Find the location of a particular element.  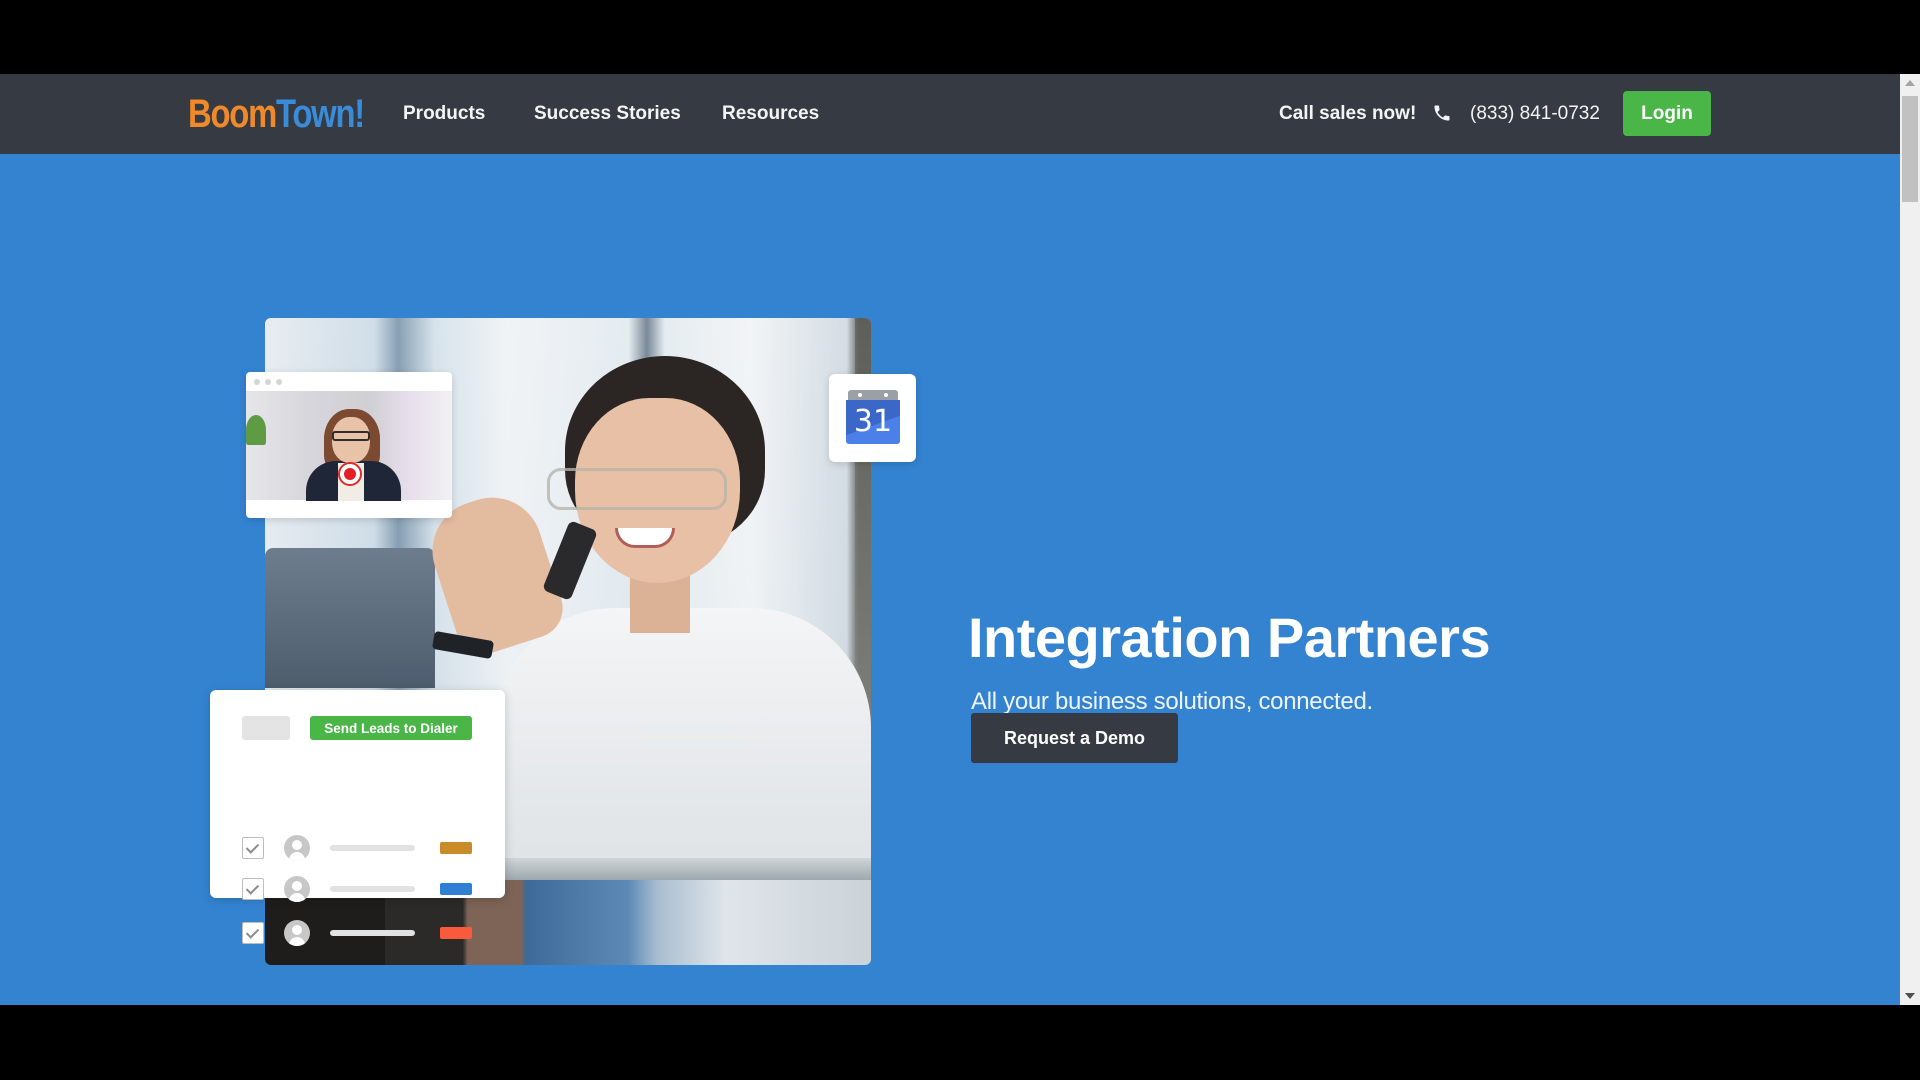

window-dots is located at coordinates (268, 382).